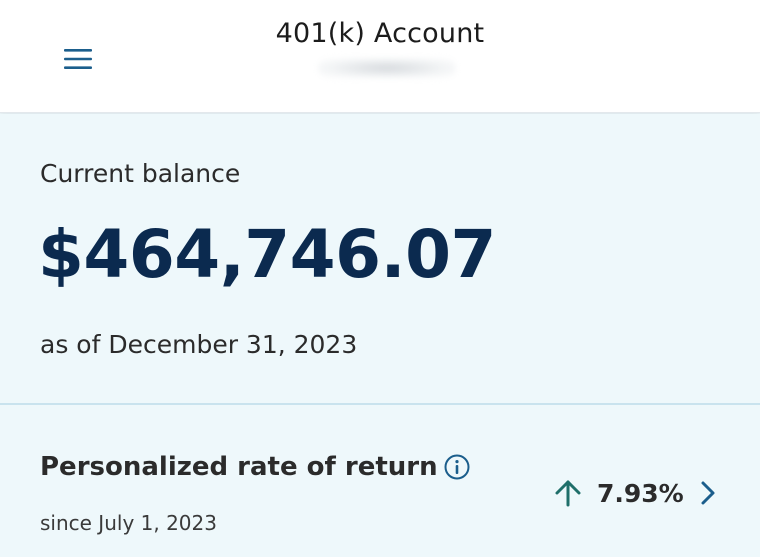 The image size is (760, 557). Describe the element at coordinates (568, 493) in the screenshot. I see `arrow-up-icon` at that location.